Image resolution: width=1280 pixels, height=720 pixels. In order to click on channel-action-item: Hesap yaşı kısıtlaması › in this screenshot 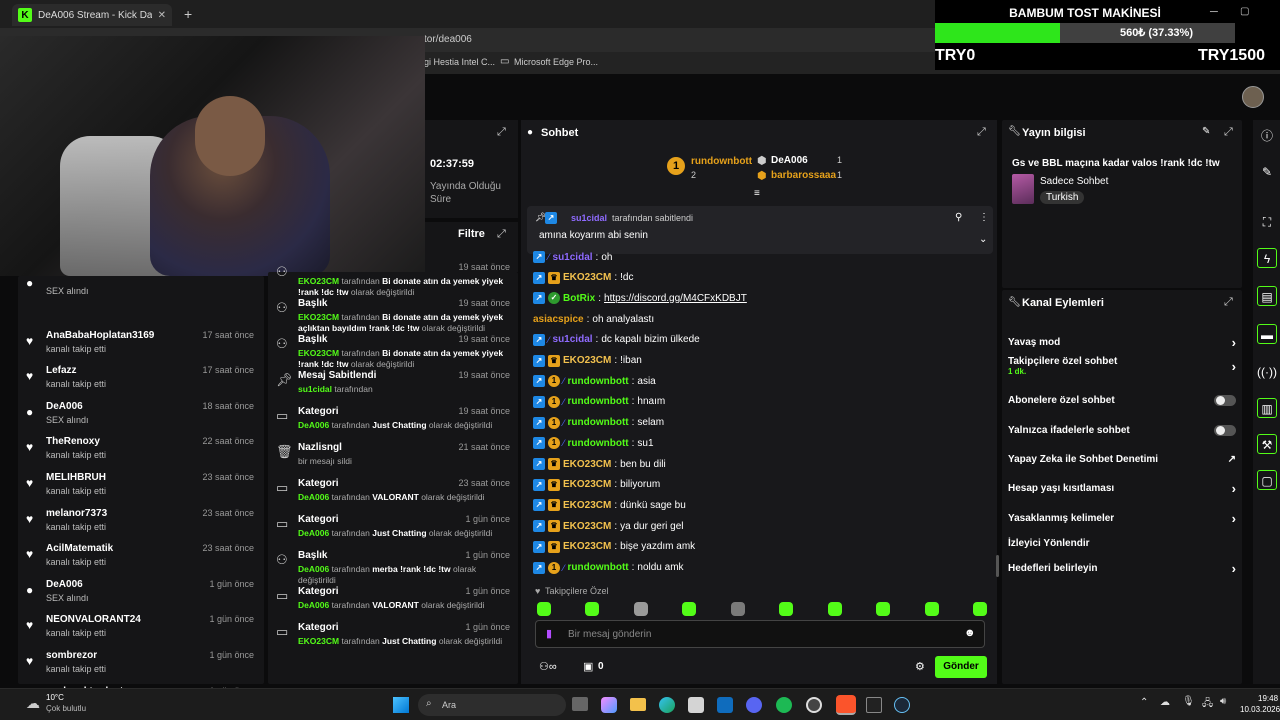, I will do `click(1122, 488)`.